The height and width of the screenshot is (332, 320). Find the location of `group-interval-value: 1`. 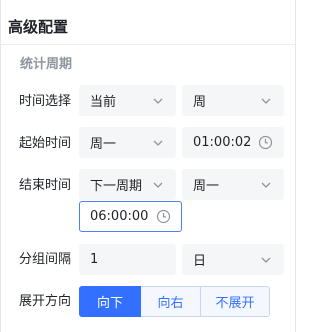

group-interval-value: 1 is located at coordinates (94, 259).